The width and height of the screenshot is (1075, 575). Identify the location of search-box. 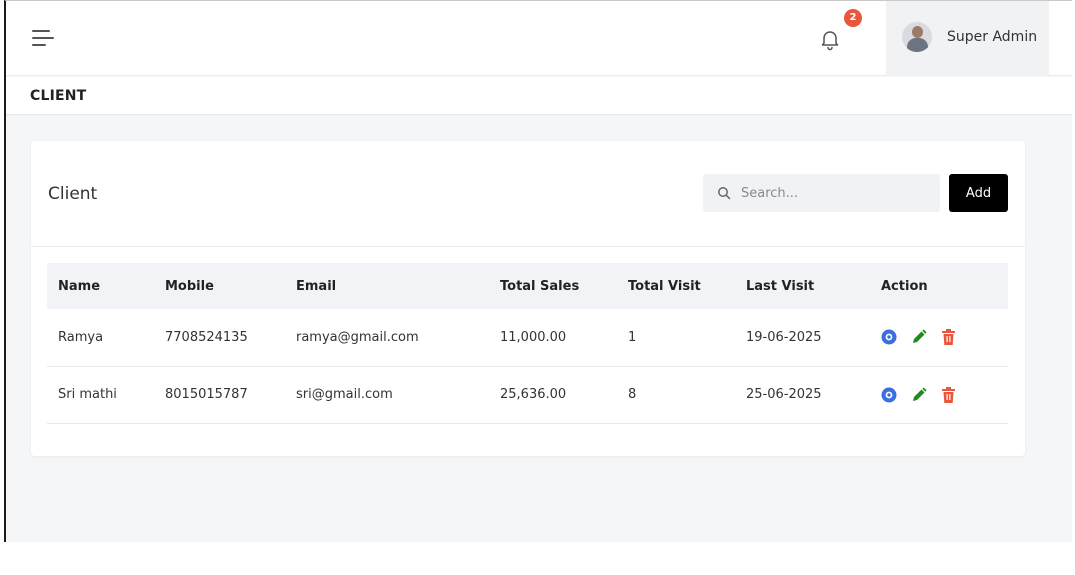
(821, 193).